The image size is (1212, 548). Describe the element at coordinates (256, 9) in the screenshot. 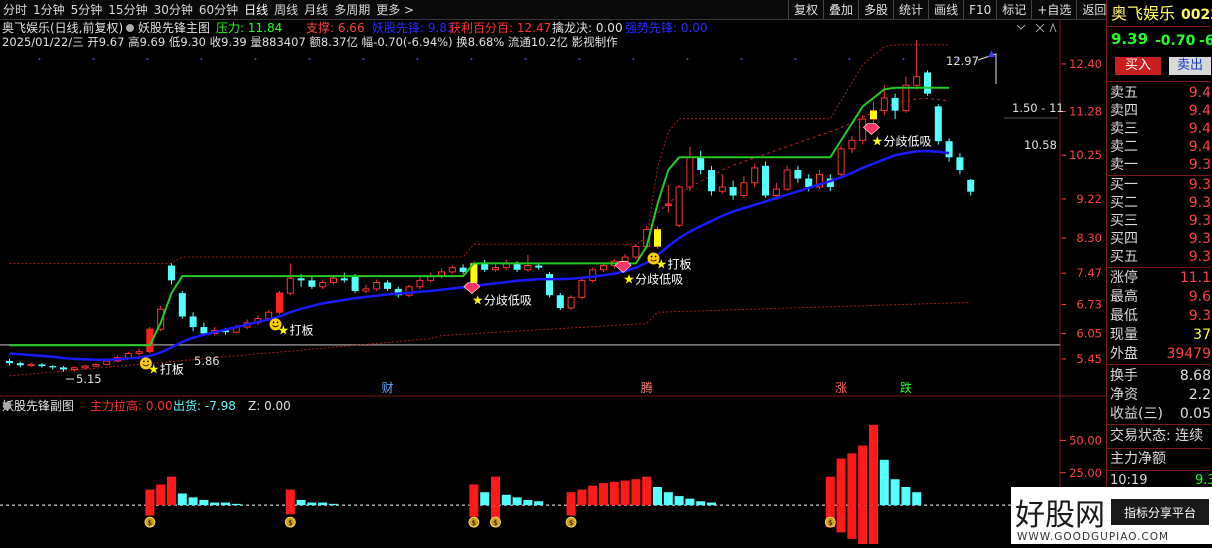

I see `period-tab: 日线` at that location.